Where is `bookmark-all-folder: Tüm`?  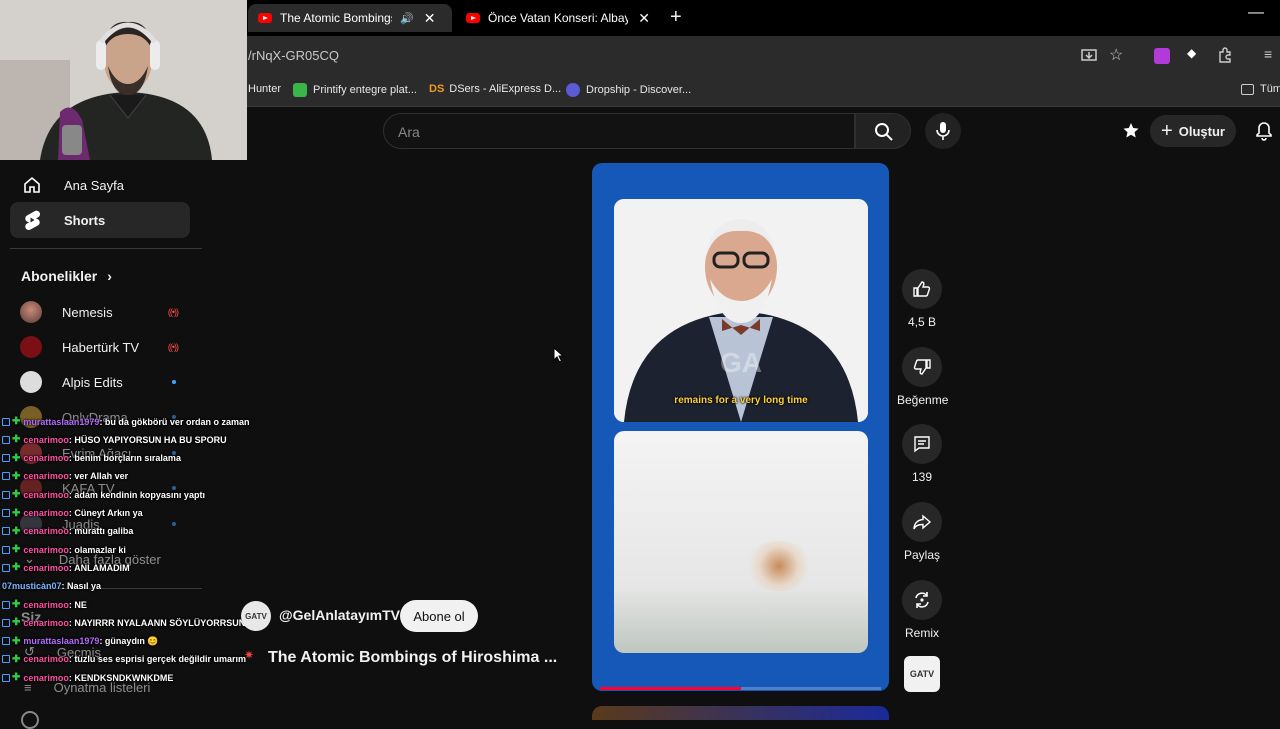
bookmark-all-folder: Tüm is located at coordinates (1260, 89).